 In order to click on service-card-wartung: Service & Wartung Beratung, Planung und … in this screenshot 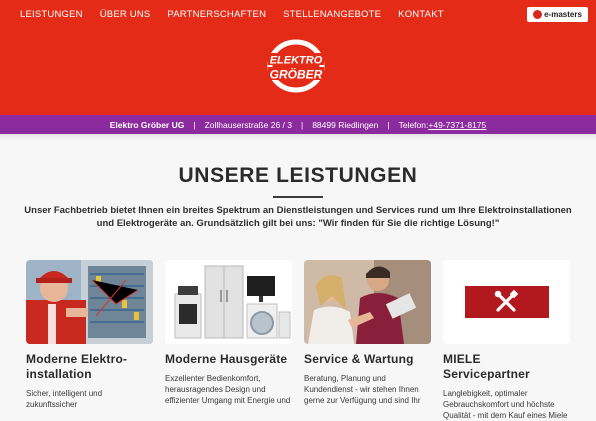, I will do `click(367, 333)`.